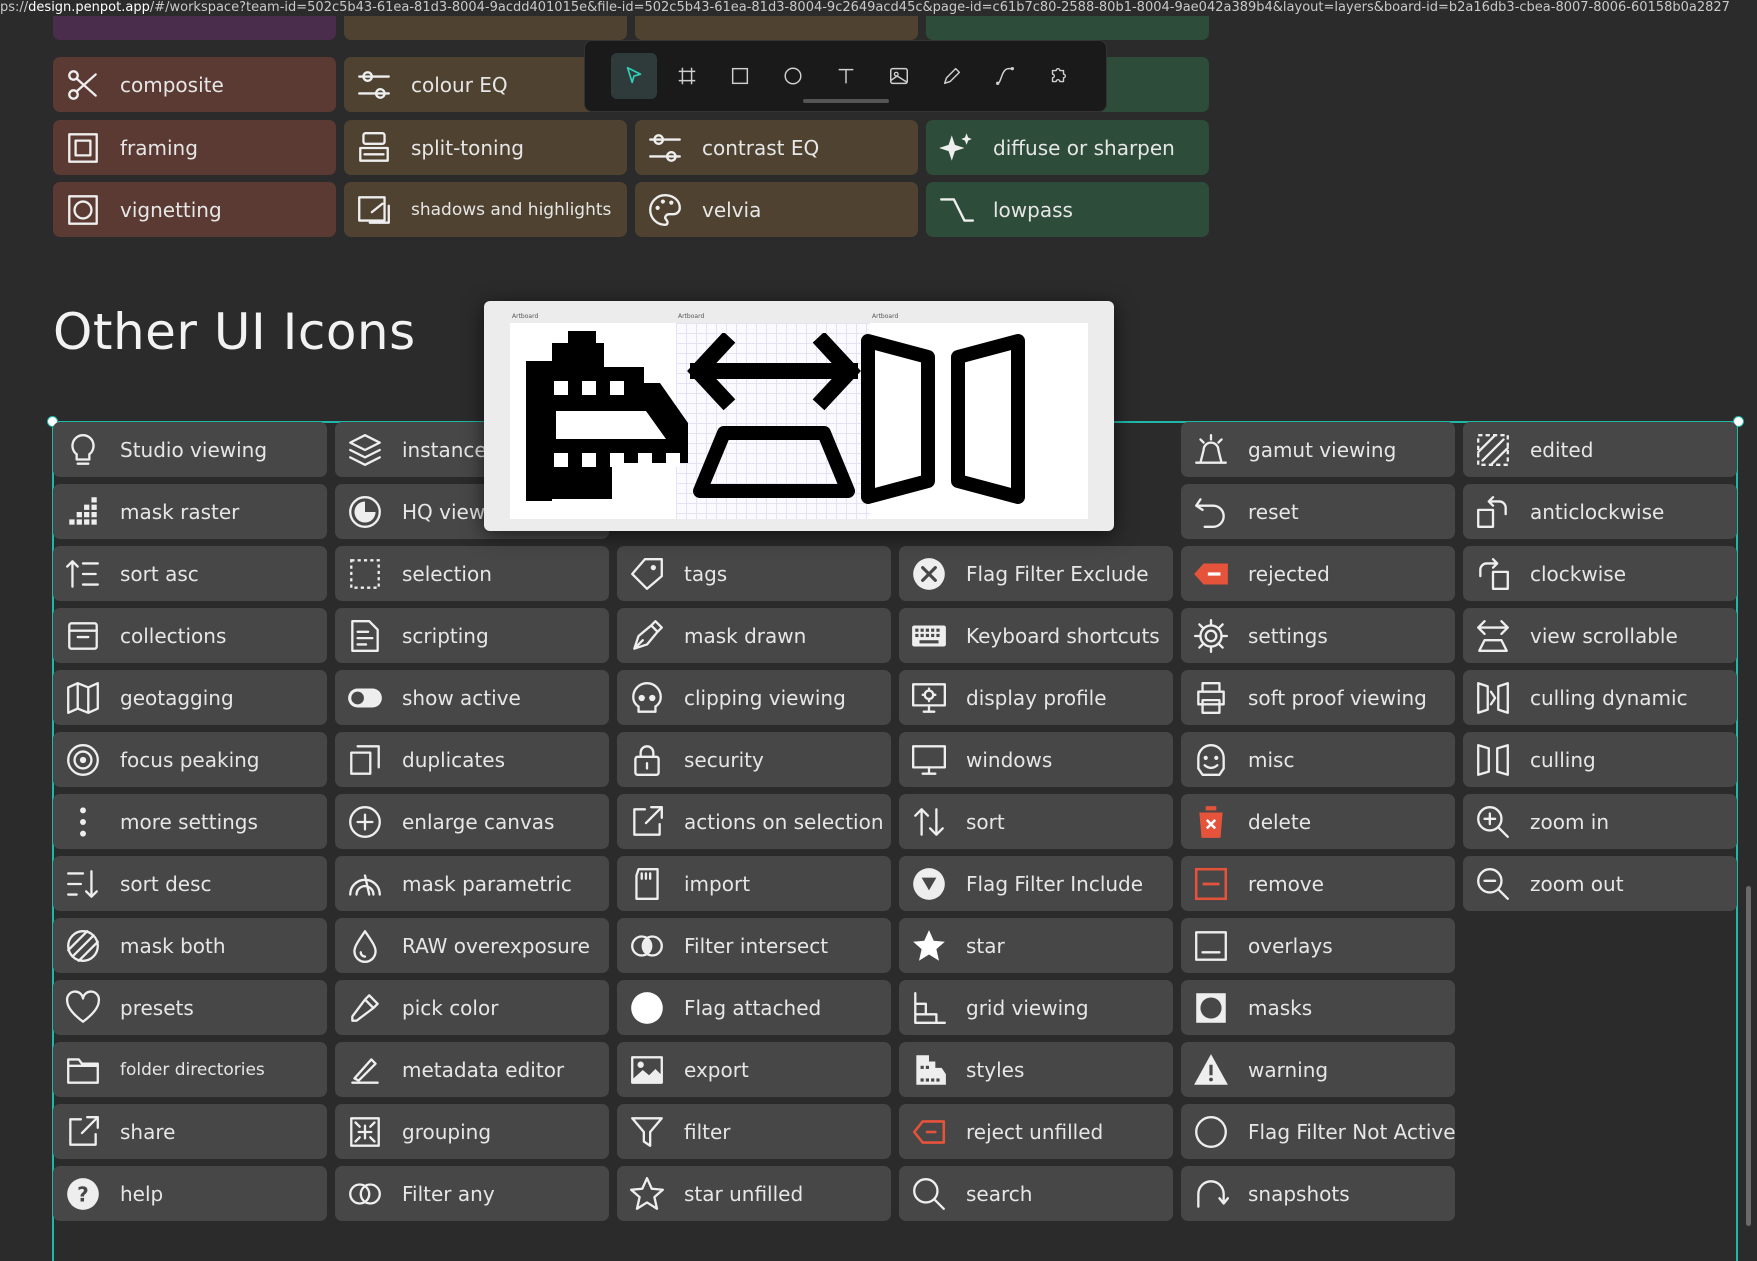 The height and width of the screenshot is (1261, 1757). What do you see at coordinates (190, 1131) in the screenshot?
I see `icon-tile: share` at bounding box center [190, 1131].